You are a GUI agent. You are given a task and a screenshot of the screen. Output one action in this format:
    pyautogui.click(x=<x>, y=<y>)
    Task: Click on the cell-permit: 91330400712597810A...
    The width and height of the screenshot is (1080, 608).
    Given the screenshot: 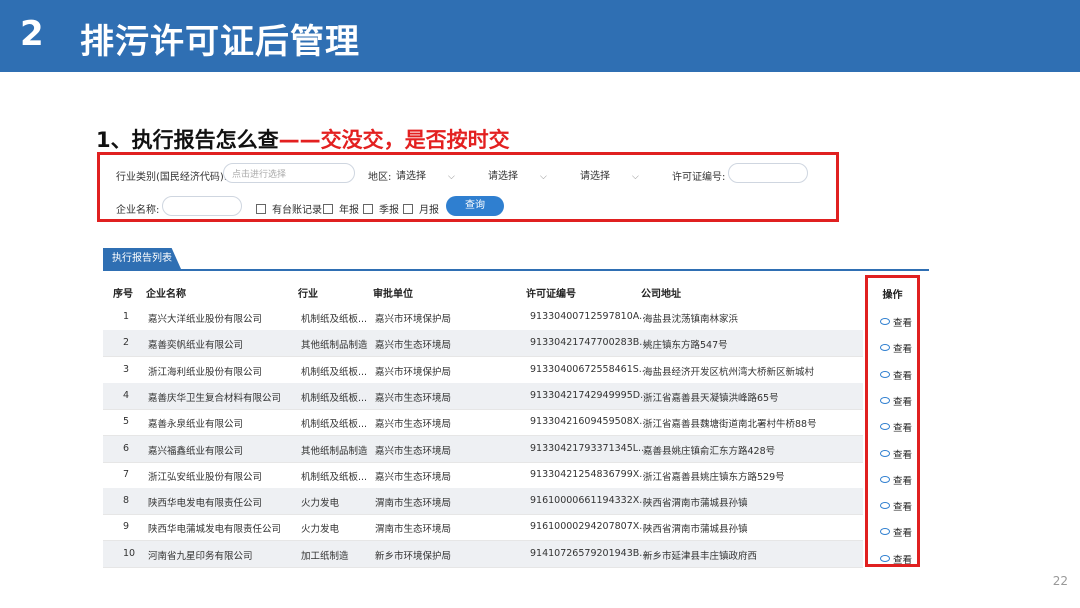 What is the action you would take?
    pyautogui.click(x=589, y=316)
    